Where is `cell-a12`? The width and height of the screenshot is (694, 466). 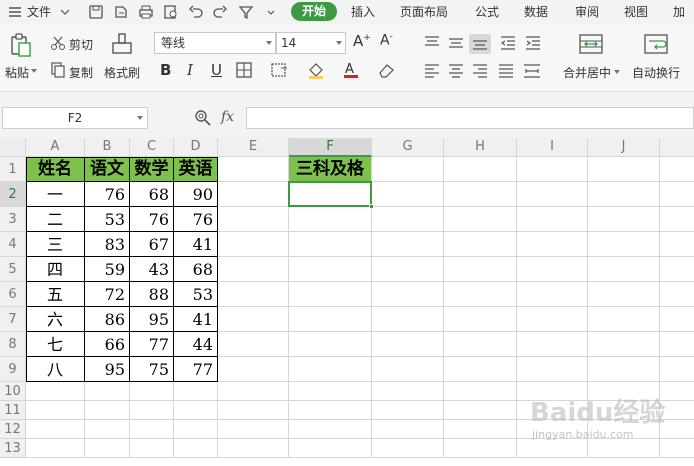
cell-a12 is located at coordinates (55, 429).